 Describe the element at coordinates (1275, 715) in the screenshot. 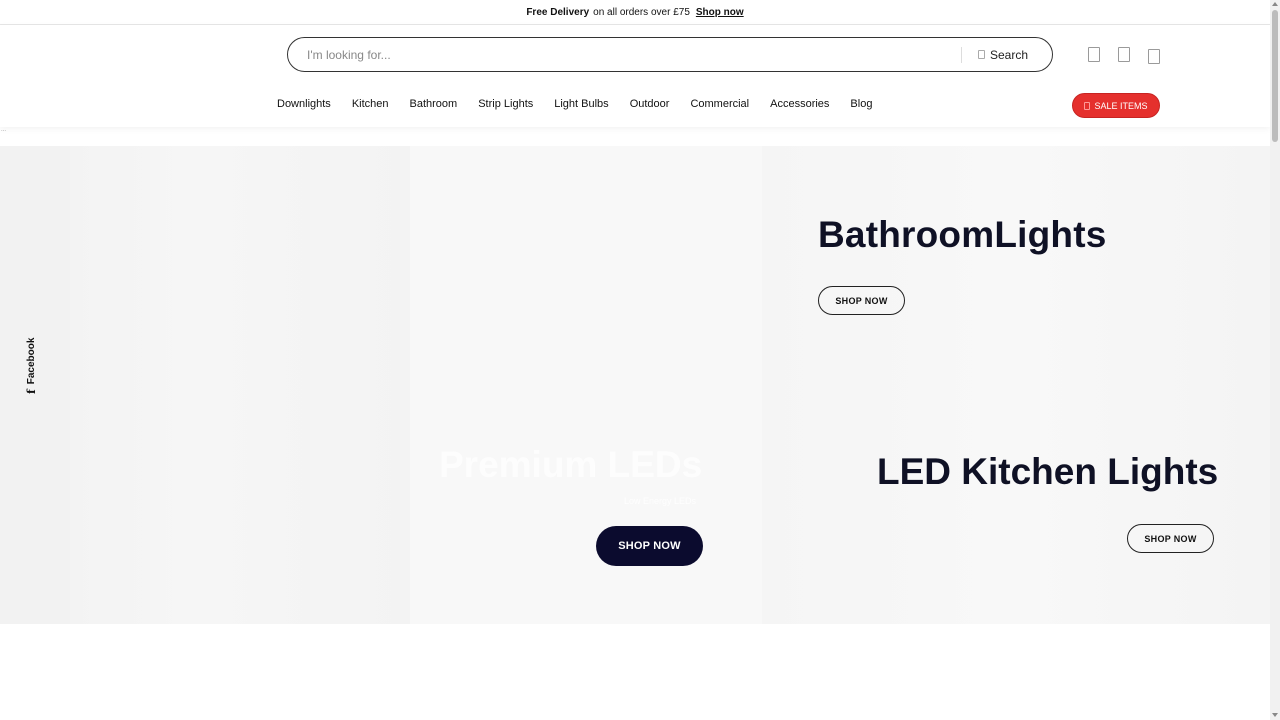

I see `scroll-down-icon` at that location.